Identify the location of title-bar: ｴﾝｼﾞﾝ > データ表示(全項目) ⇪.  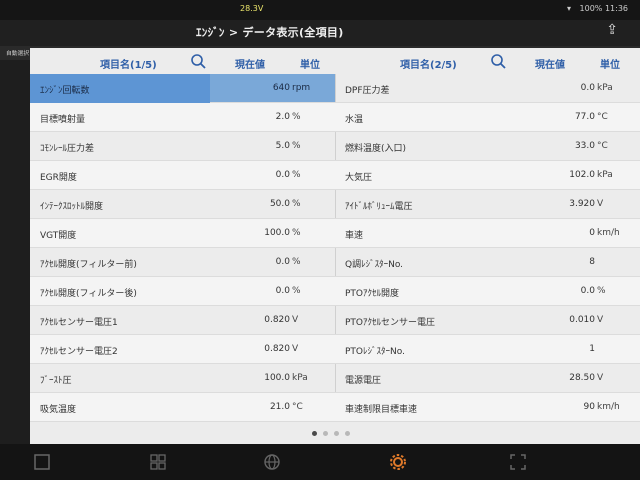
(320, 33).